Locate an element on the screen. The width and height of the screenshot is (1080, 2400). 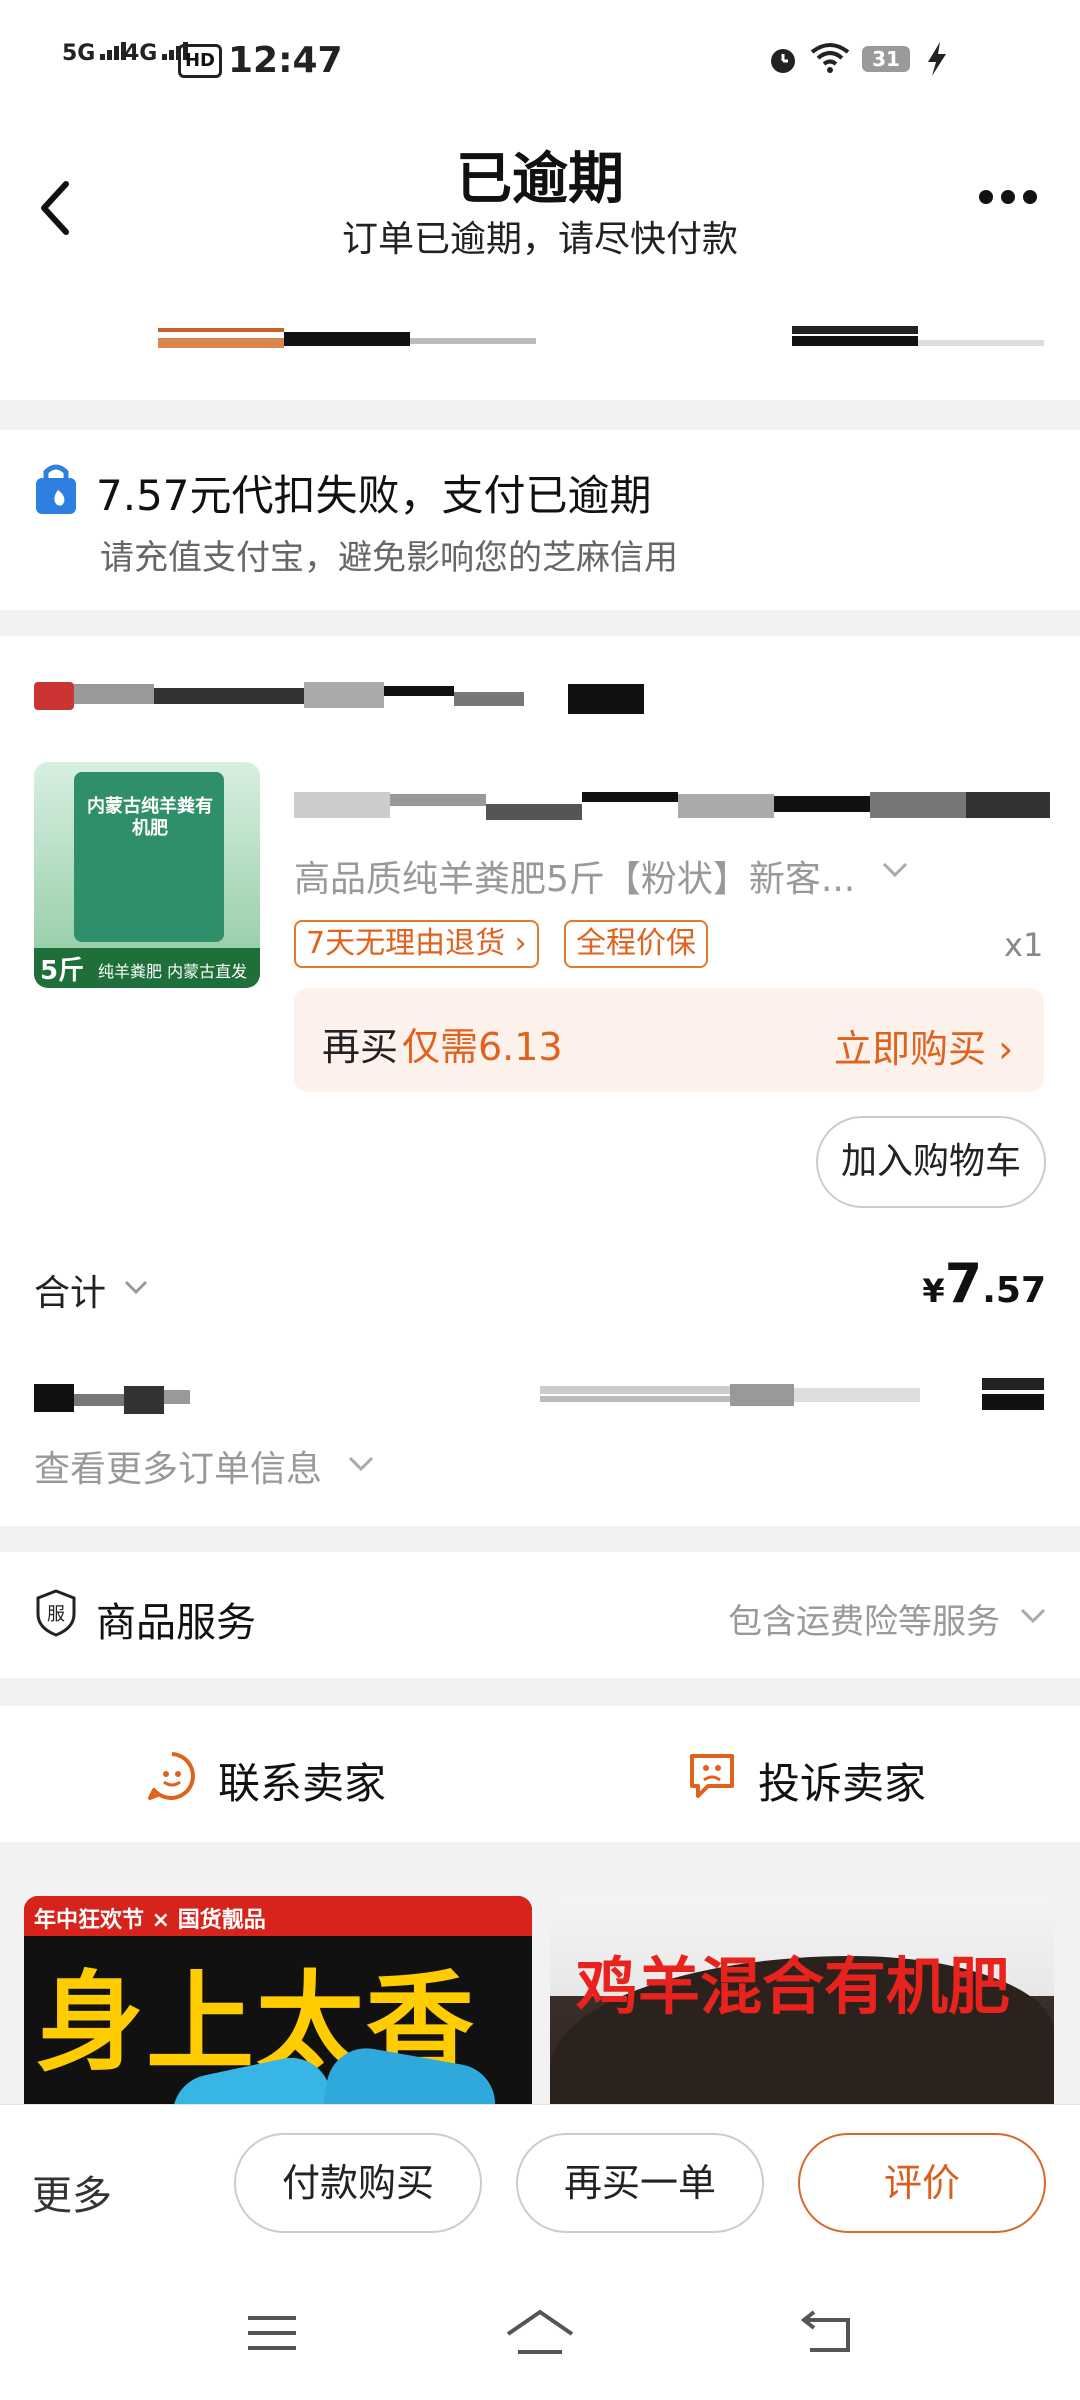
progress-steps is located at coordinates (348, 340).